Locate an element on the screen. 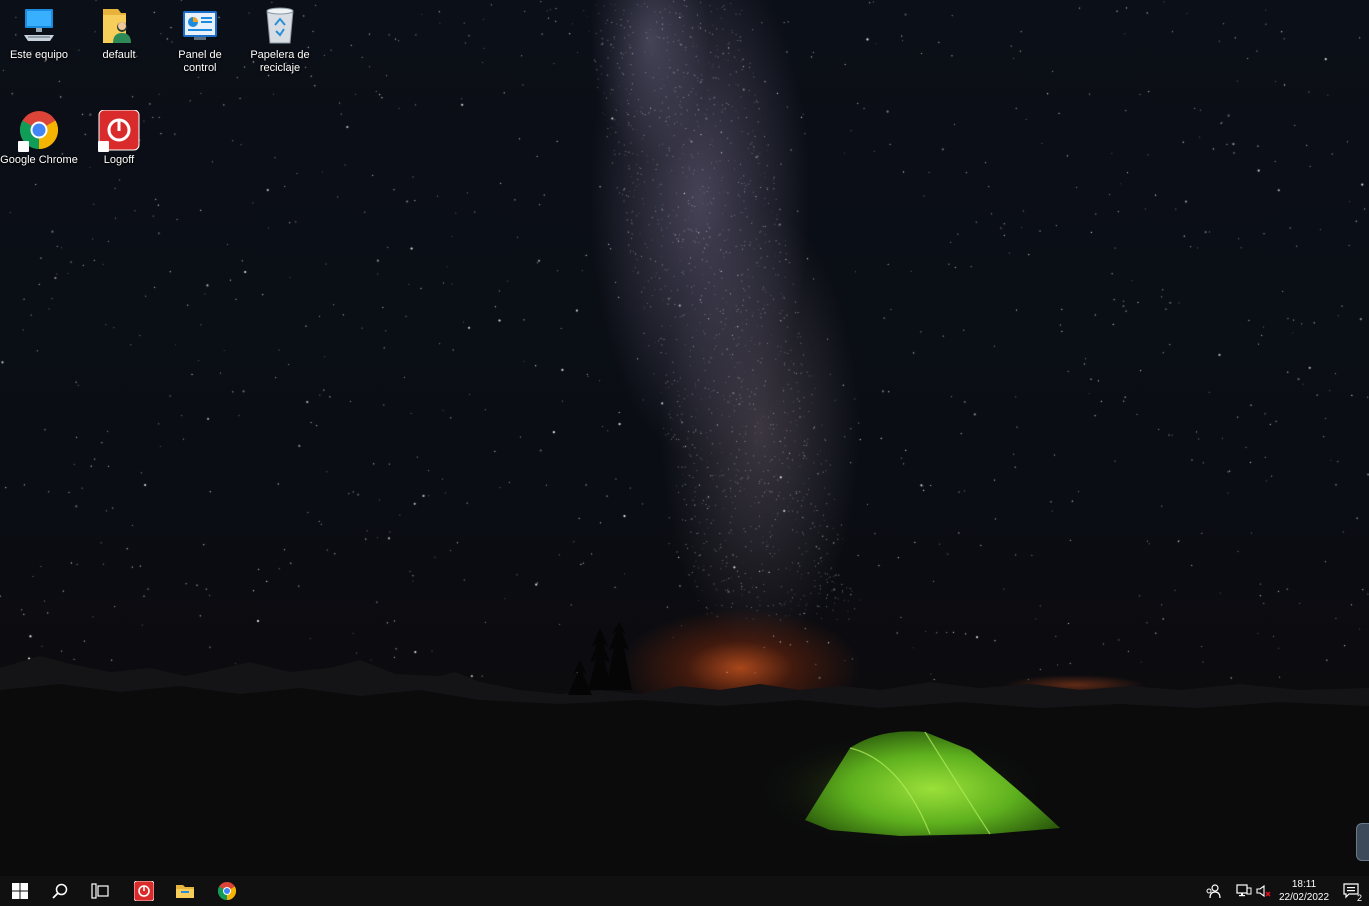  file-explorer-icon is located at coordinates (185, 891).